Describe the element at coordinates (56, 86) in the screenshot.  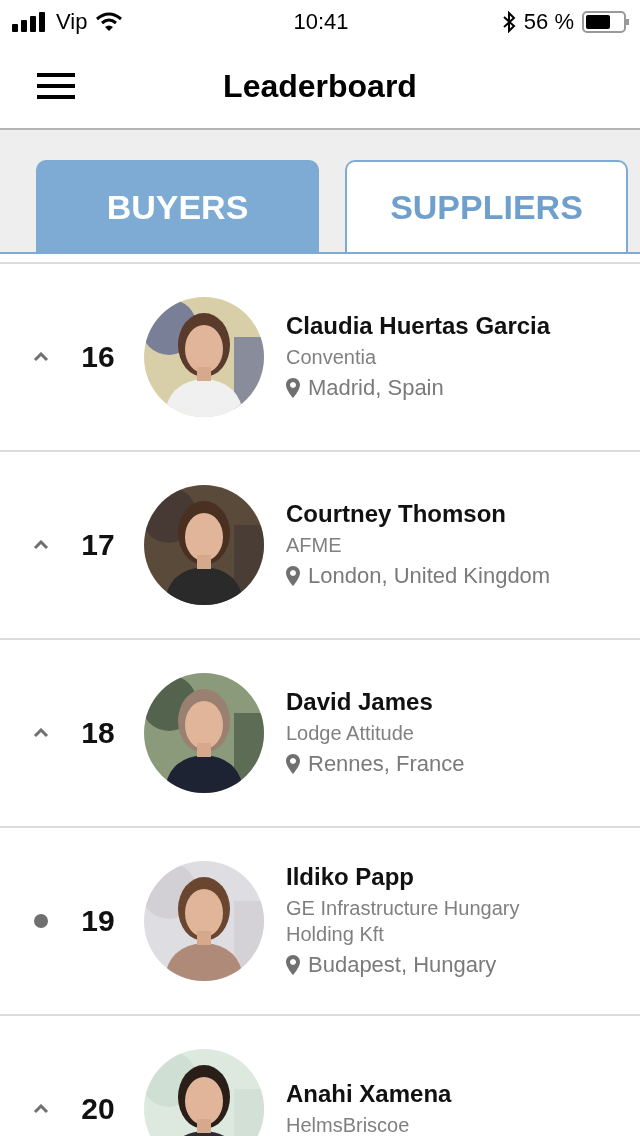
I see `menu-icon` at that location.